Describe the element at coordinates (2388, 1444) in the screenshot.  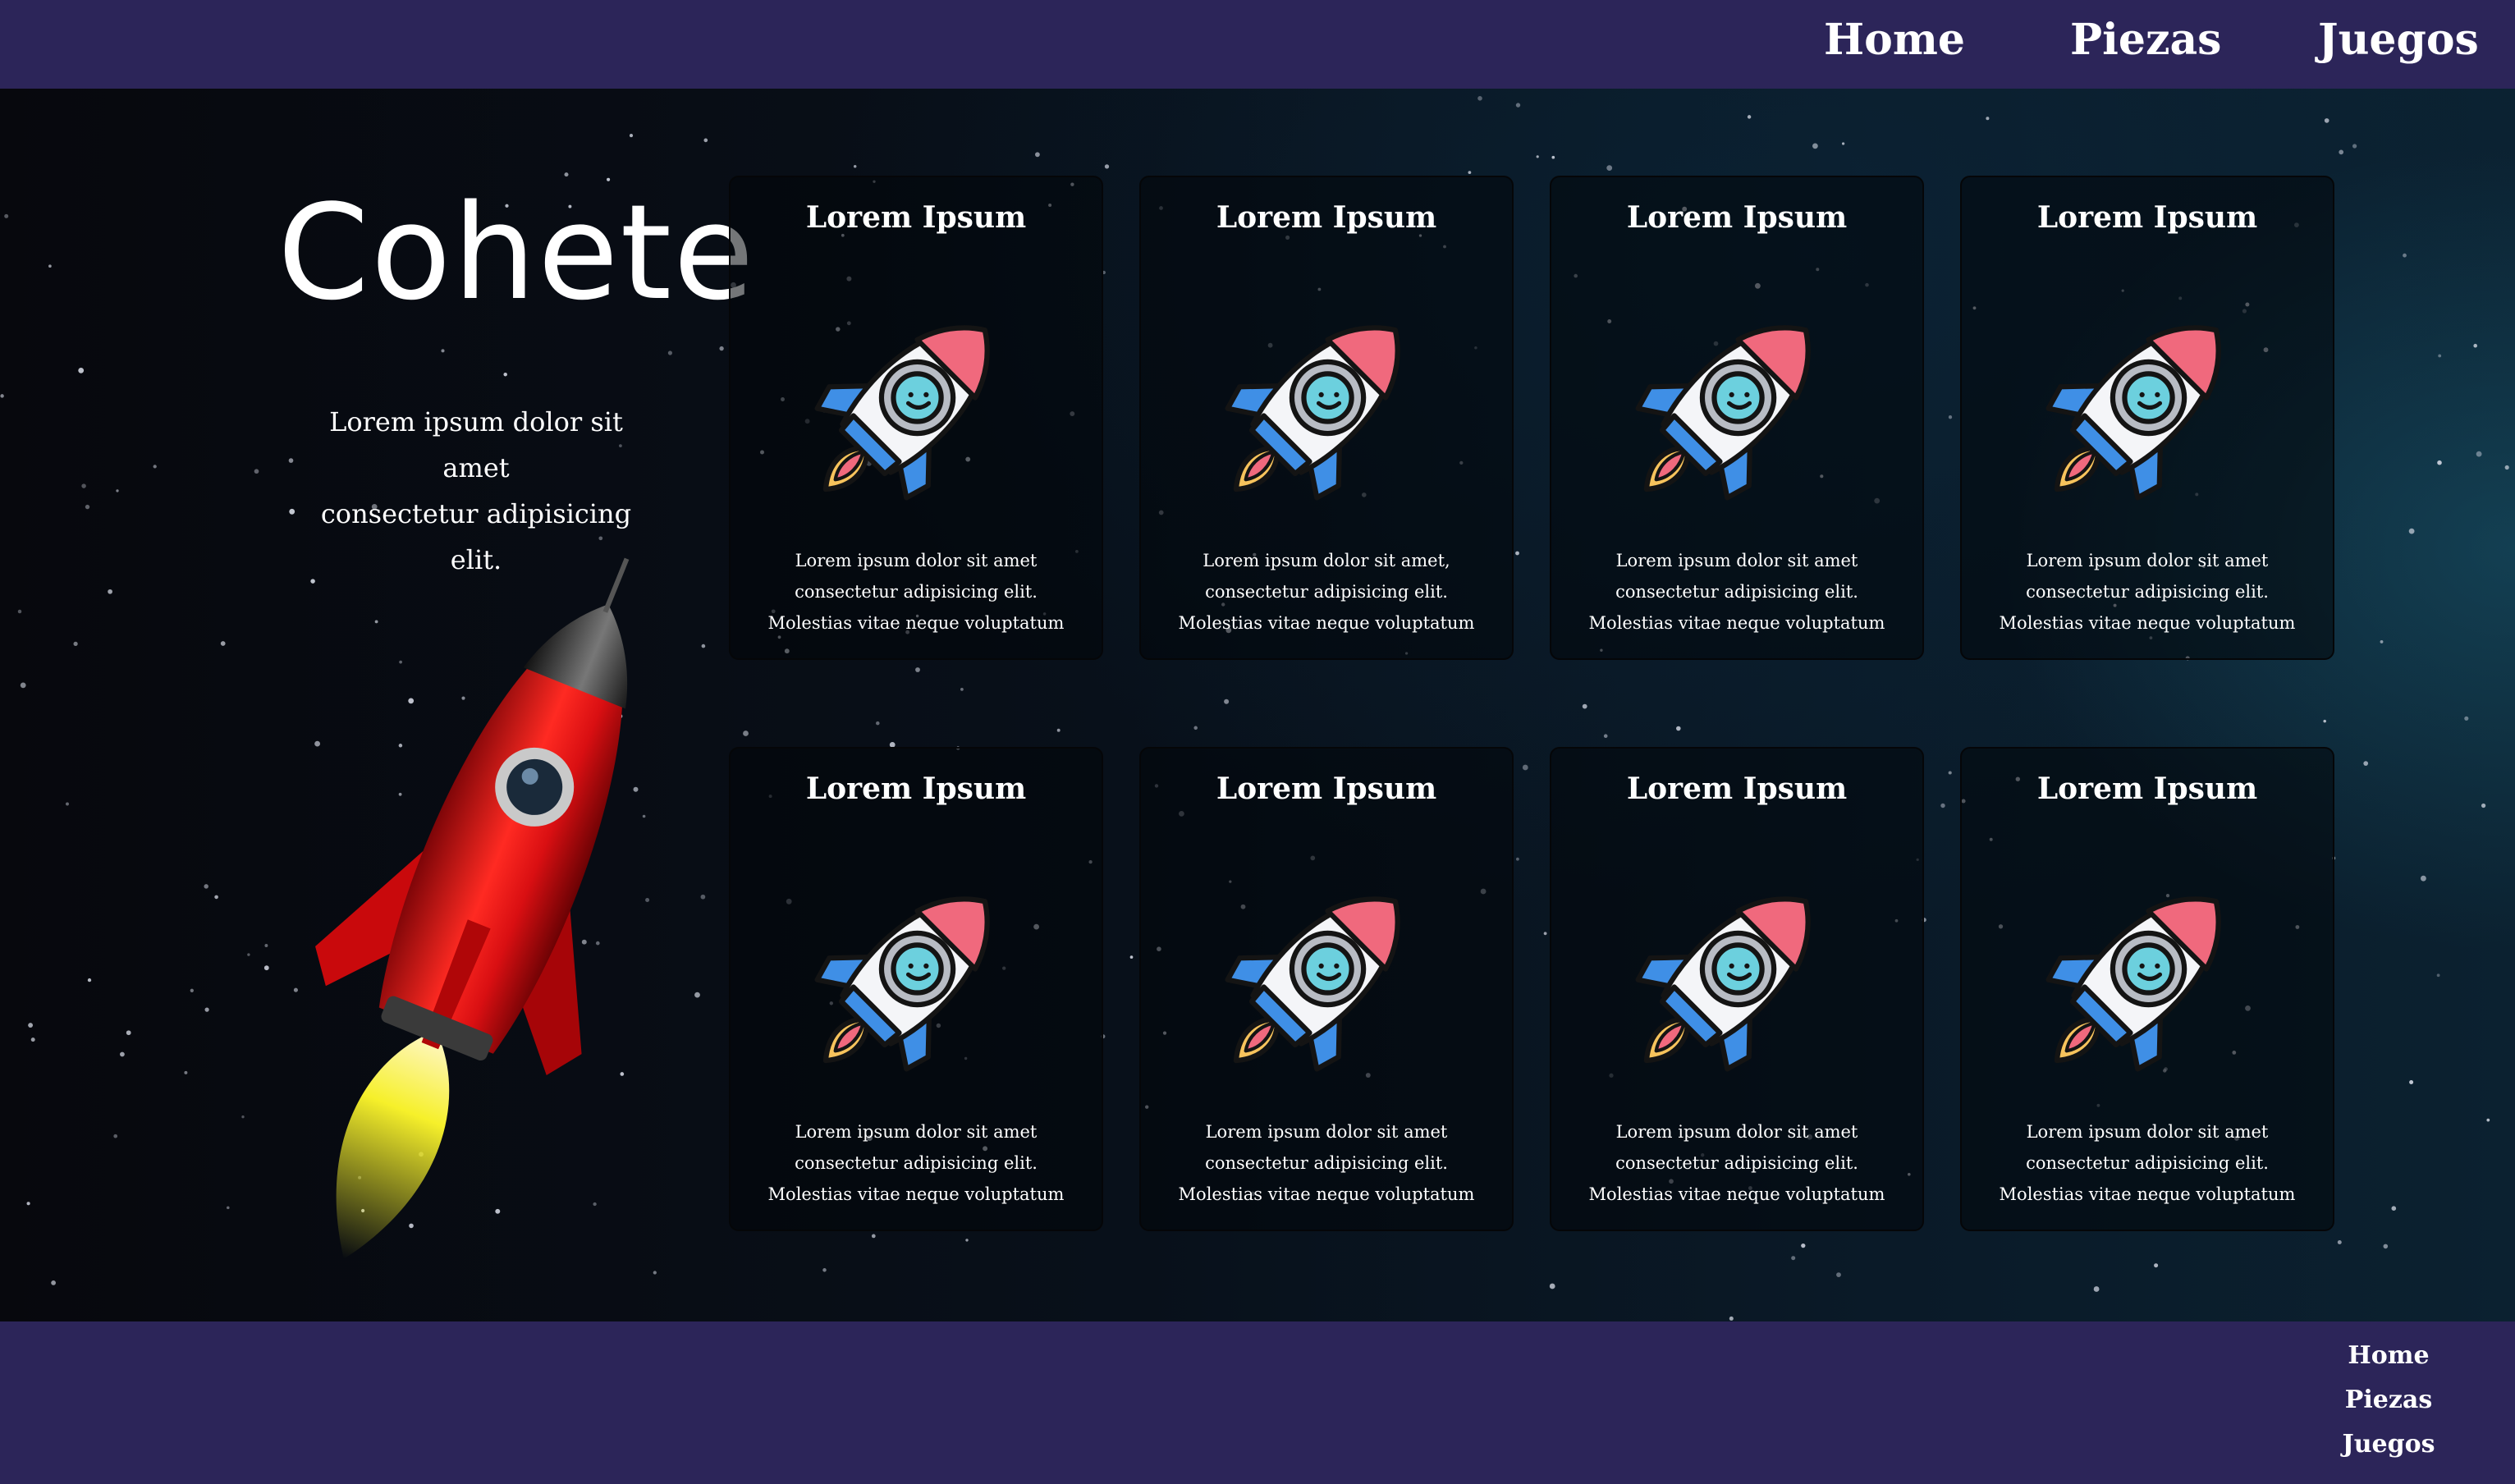
I see `footer-link-juegos: Juegos` at that location.